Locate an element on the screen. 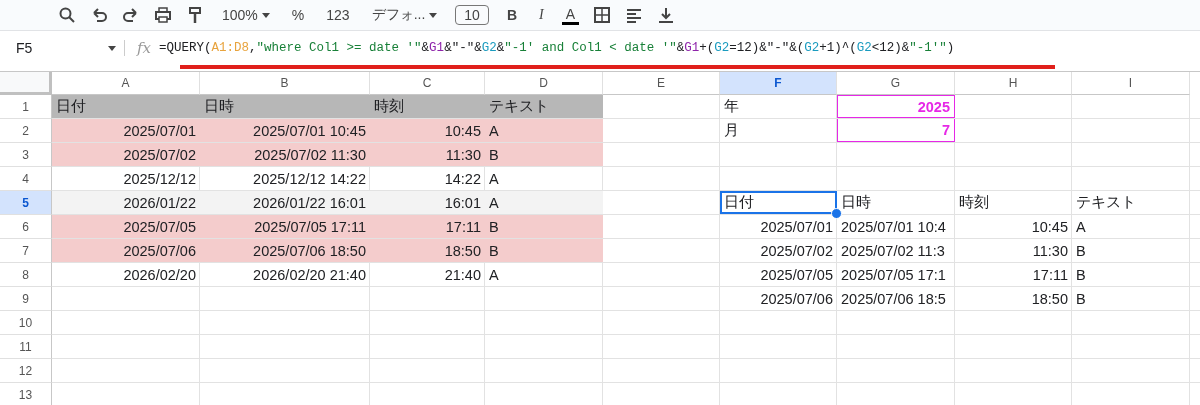  table-cell: 10:45 is located at coordinates (427, 130).